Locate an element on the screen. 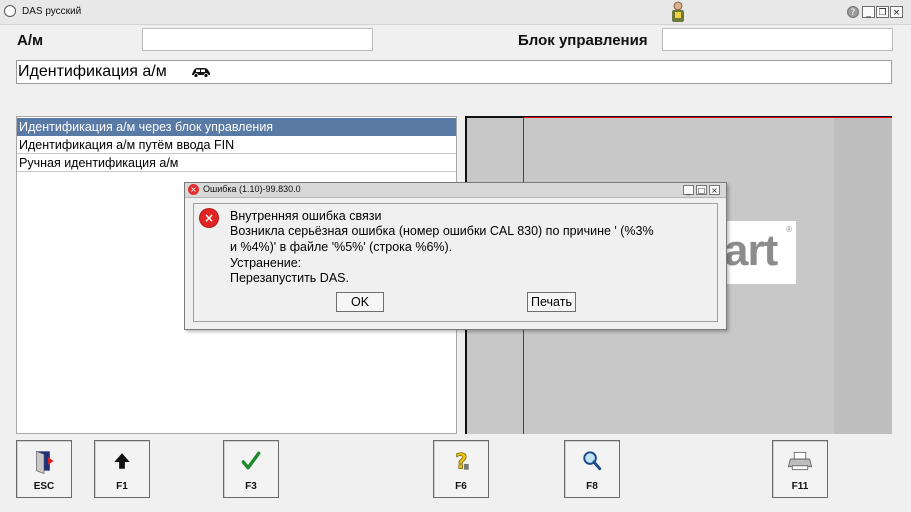 The image size is (911, 512). brand-registered-mark: ® is located at coordinates (789, 229).